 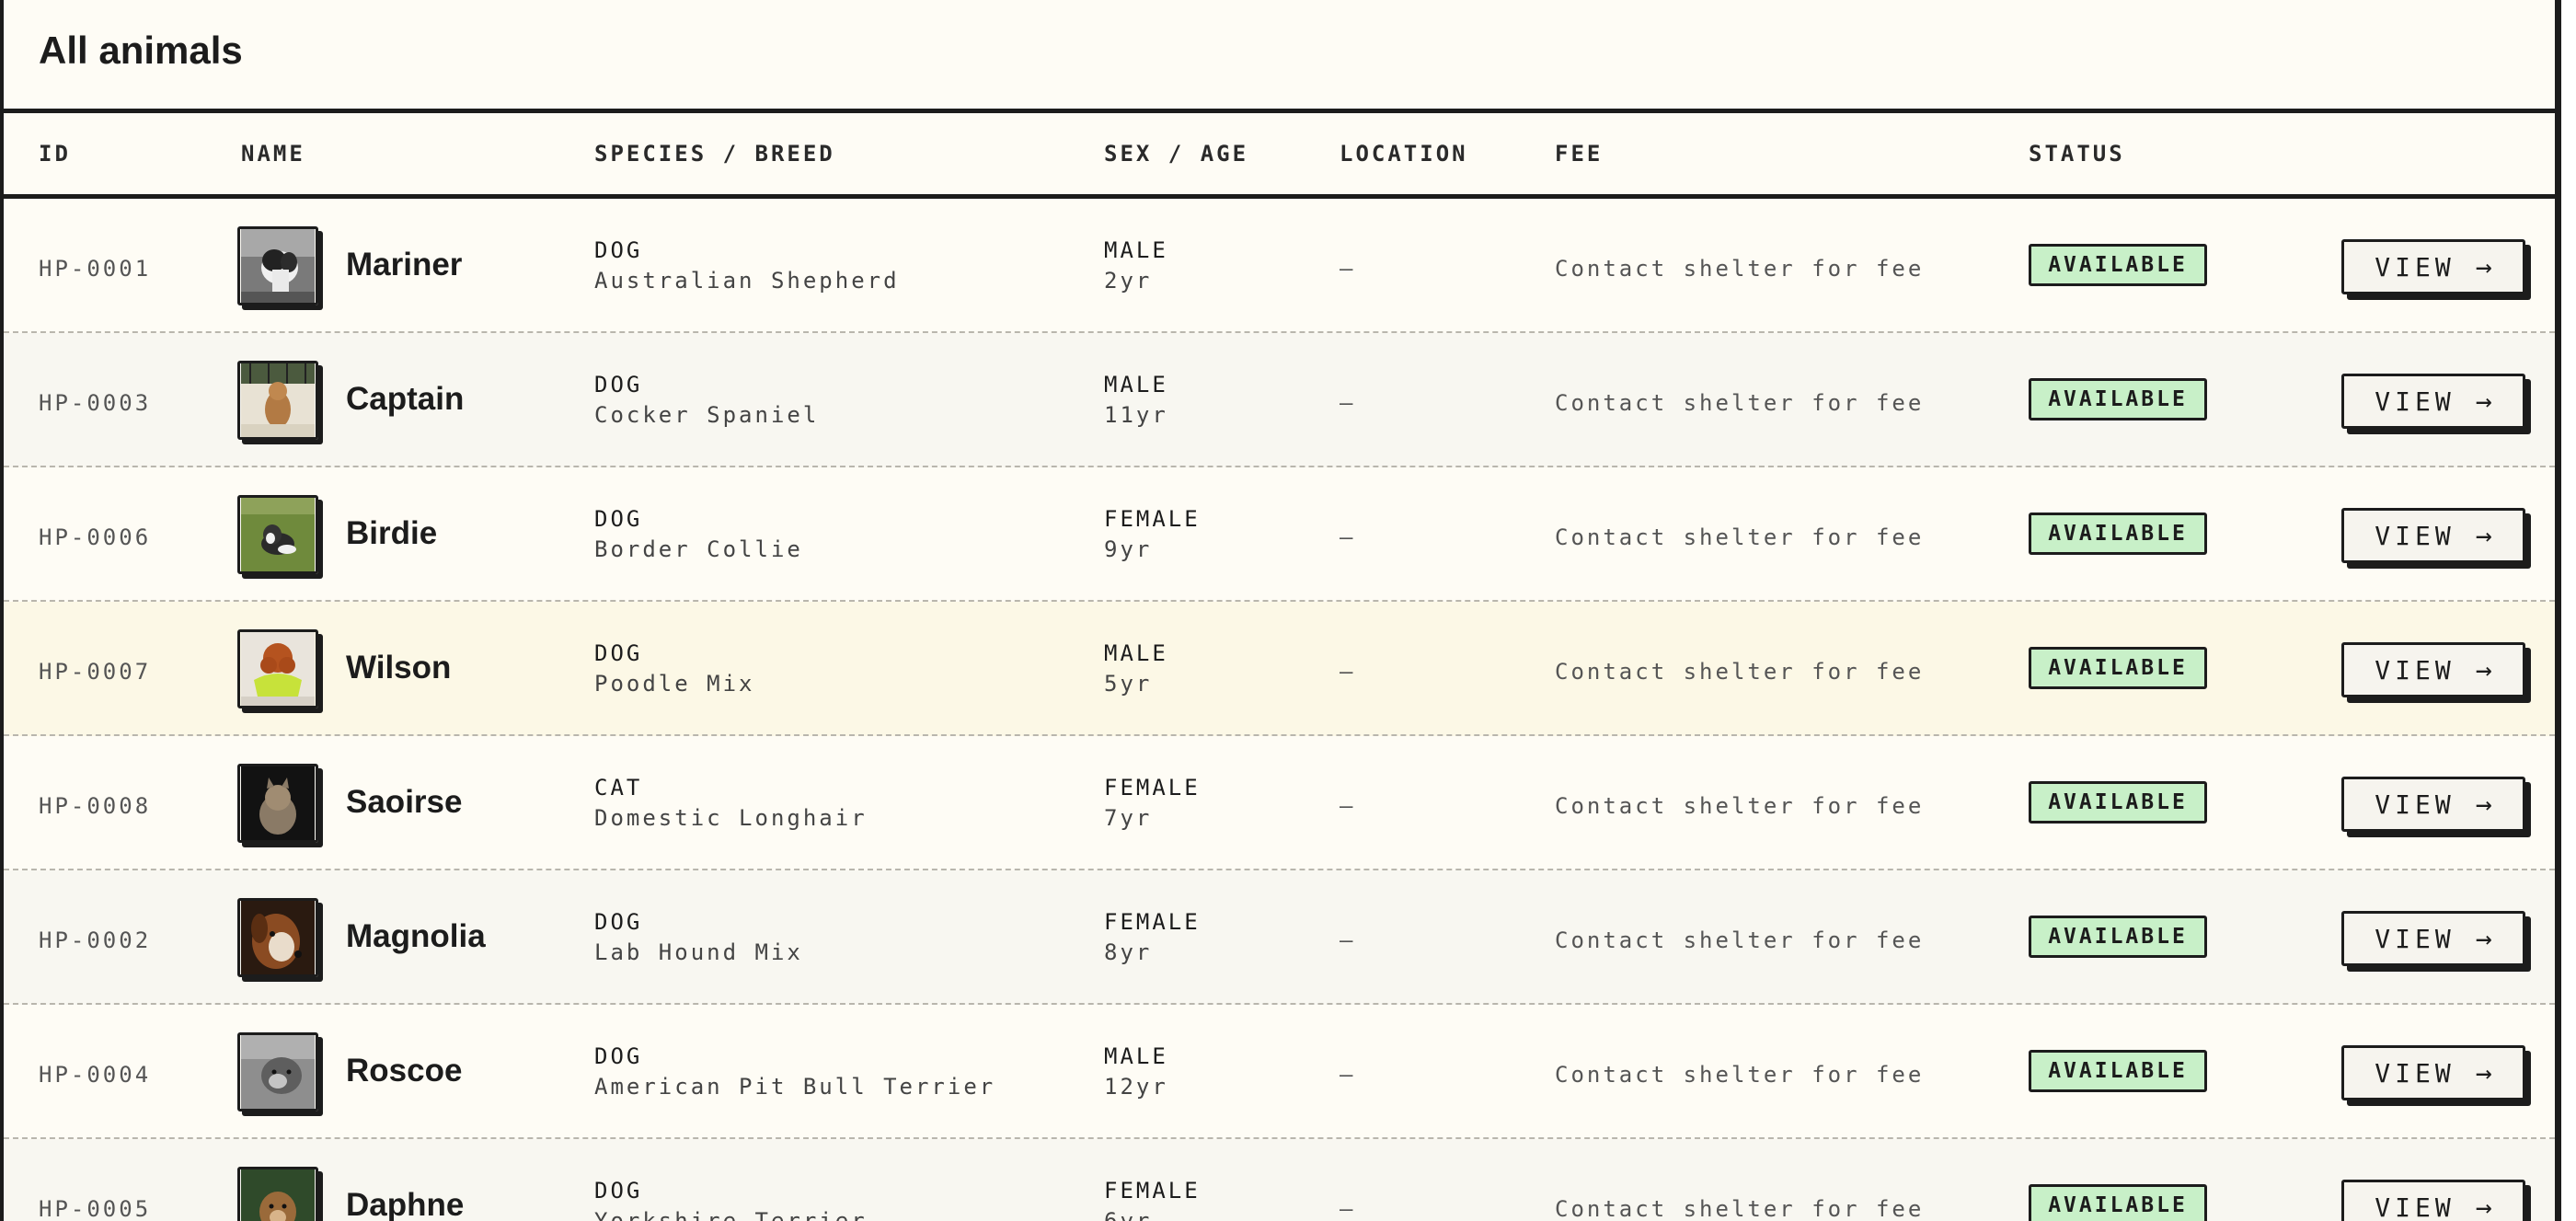 What do you see at coordinates (1128, 549) in the screenshot?
I see `age: 9yr` at bounding box center [1128, 549].